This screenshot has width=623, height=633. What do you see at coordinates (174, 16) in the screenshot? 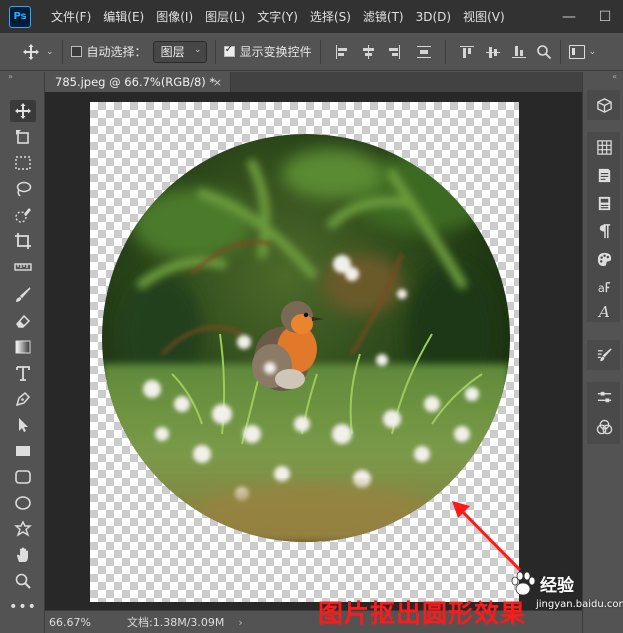
I see `menu-image: 图像(I)` at bounding box center [174, 16].